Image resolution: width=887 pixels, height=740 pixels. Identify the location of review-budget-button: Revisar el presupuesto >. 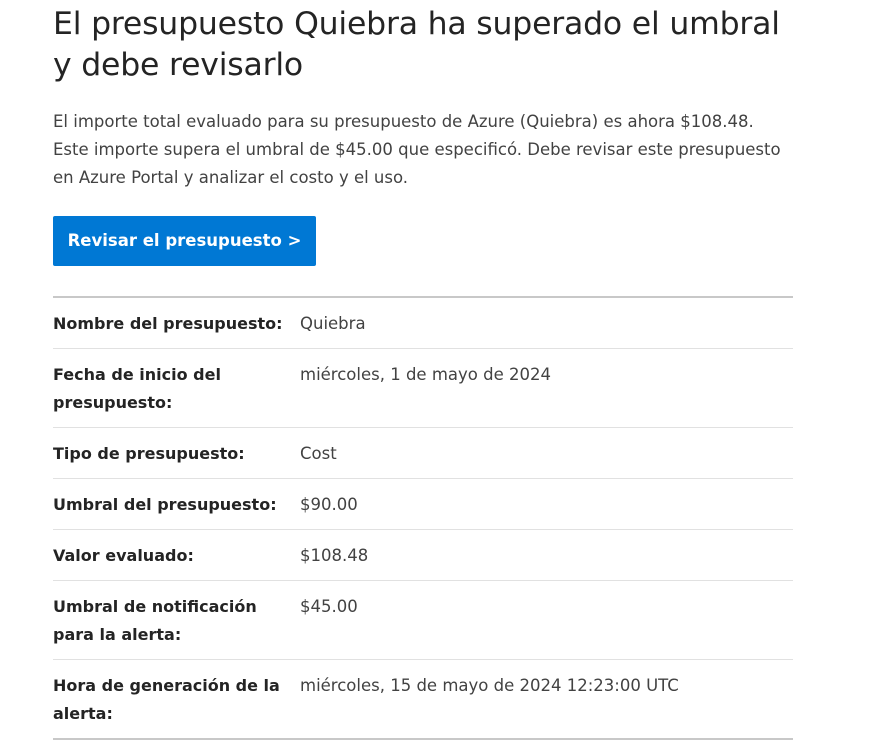
(184, 241).